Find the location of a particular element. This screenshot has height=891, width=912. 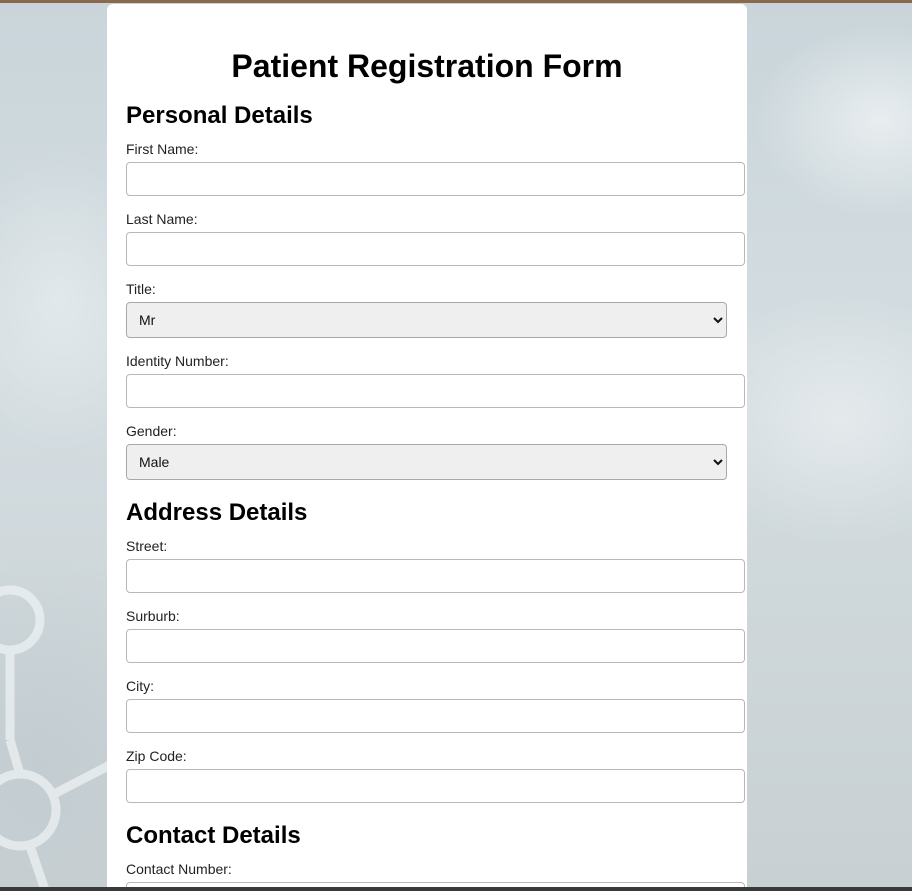

title-select: Mr is located at coordinates (426, 320).